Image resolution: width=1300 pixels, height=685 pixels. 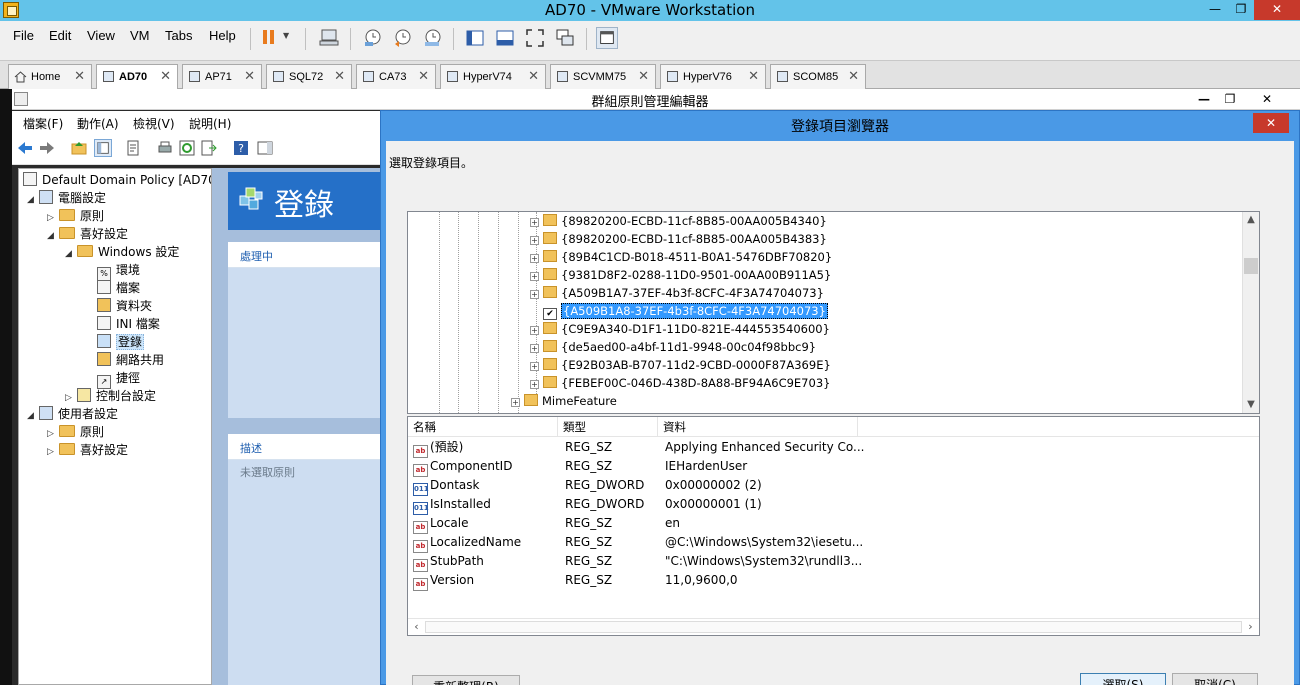 I want to click on tree-node-windows-settings: ◢ Windows 設定, so click(x=122, y=252).